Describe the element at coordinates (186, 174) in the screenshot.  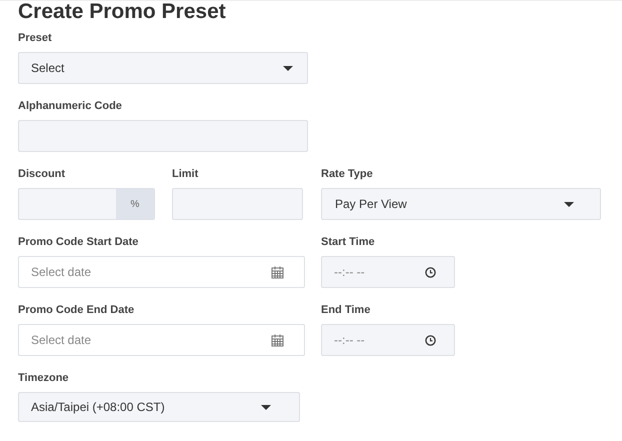
I see `field-label: Limit` at that location.